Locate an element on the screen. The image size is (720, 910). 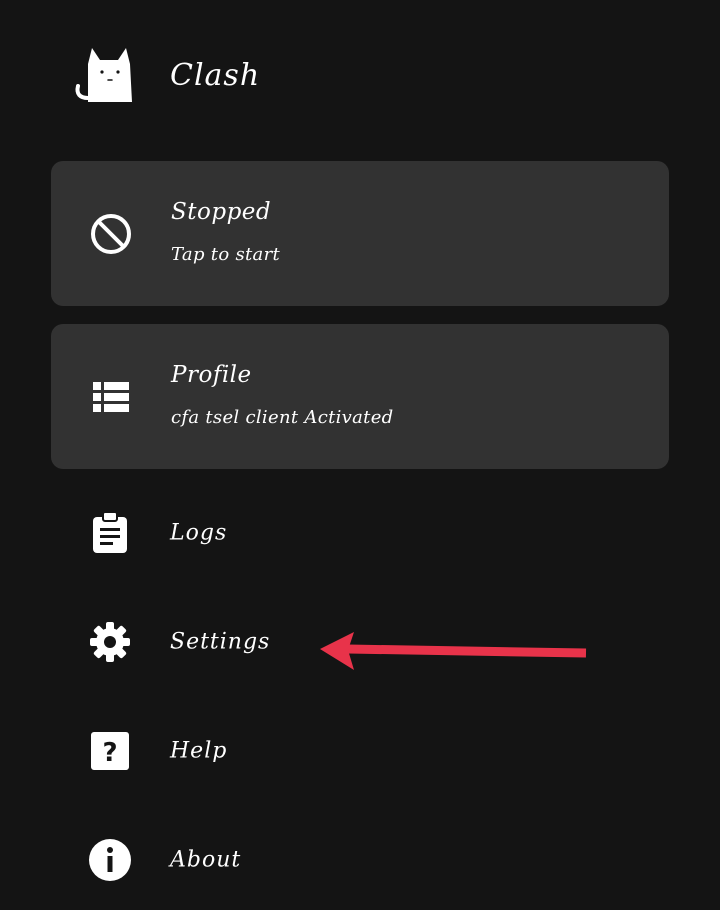
about-label: About is located at coordinates (206, 860).